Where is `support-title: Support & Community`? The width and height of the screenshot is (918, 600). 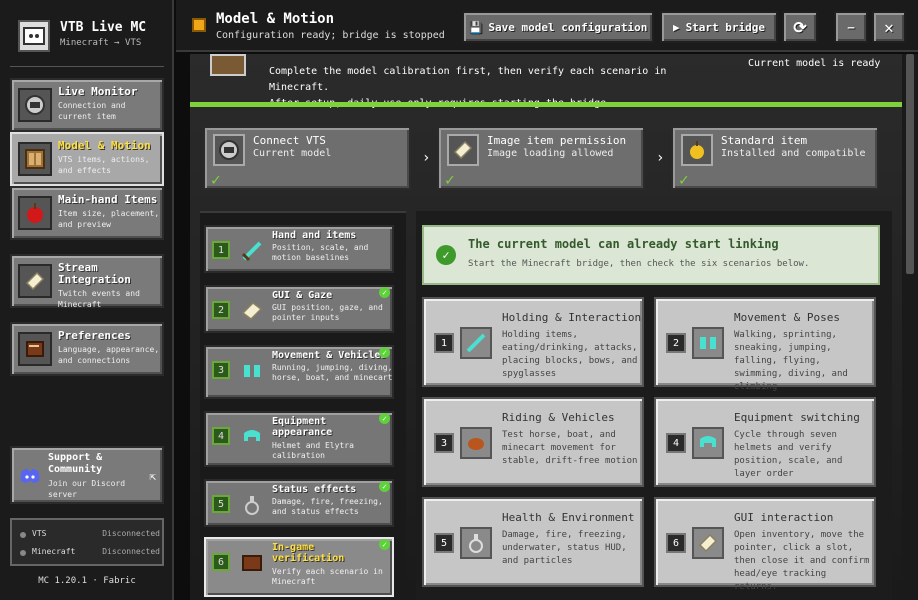 support-title: Support & Community is located at coordinates (75, 463).